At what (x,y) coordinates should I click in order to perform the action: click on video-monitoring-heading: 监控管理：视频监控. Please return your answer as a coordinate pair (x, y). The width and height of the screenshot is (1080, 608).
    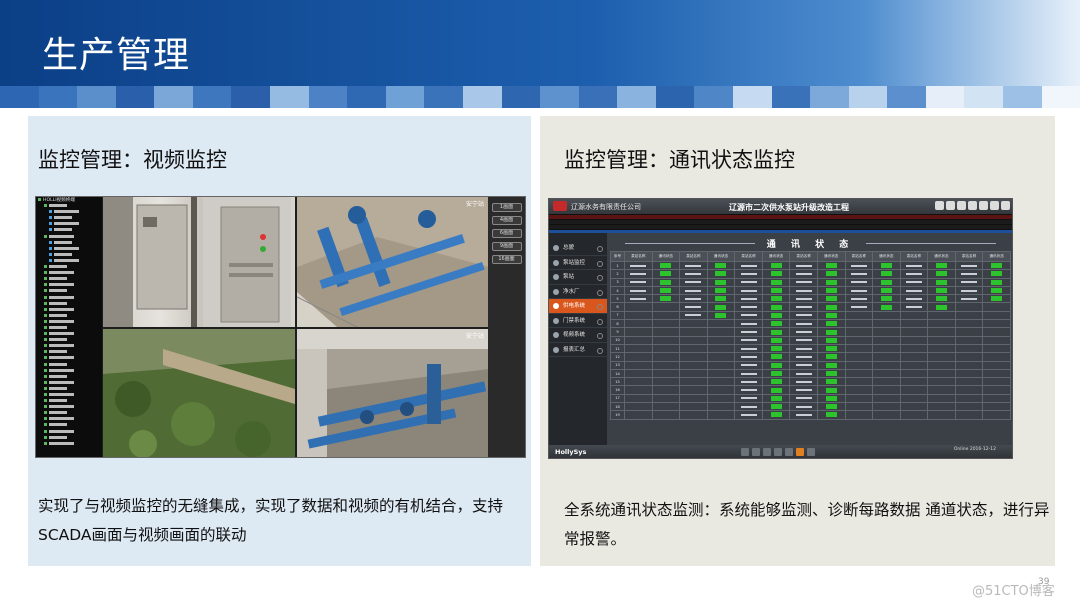
    Looking at the image, I should click on (132, 160).